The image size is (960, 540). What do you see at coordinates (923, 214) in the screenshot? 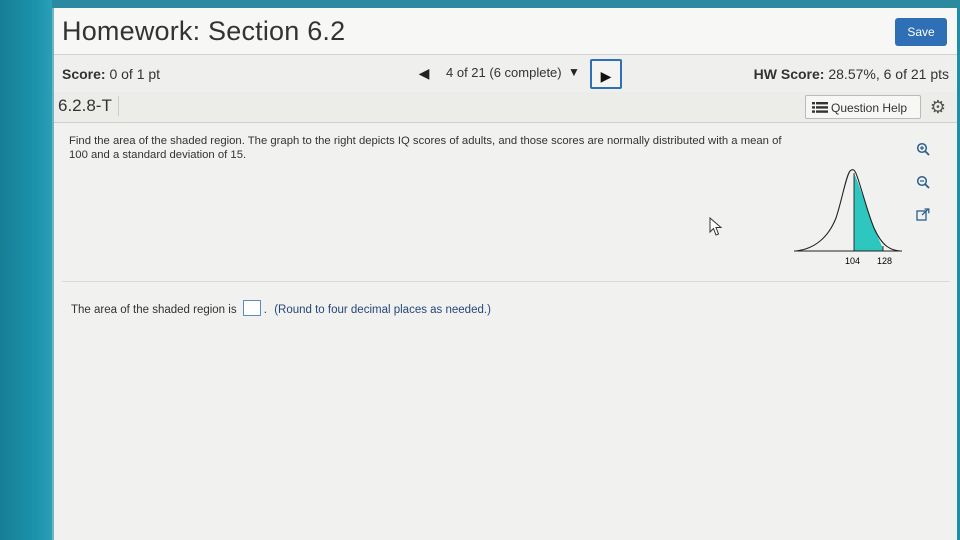
I see `popout-glyph` at bounding box center [923, 214].